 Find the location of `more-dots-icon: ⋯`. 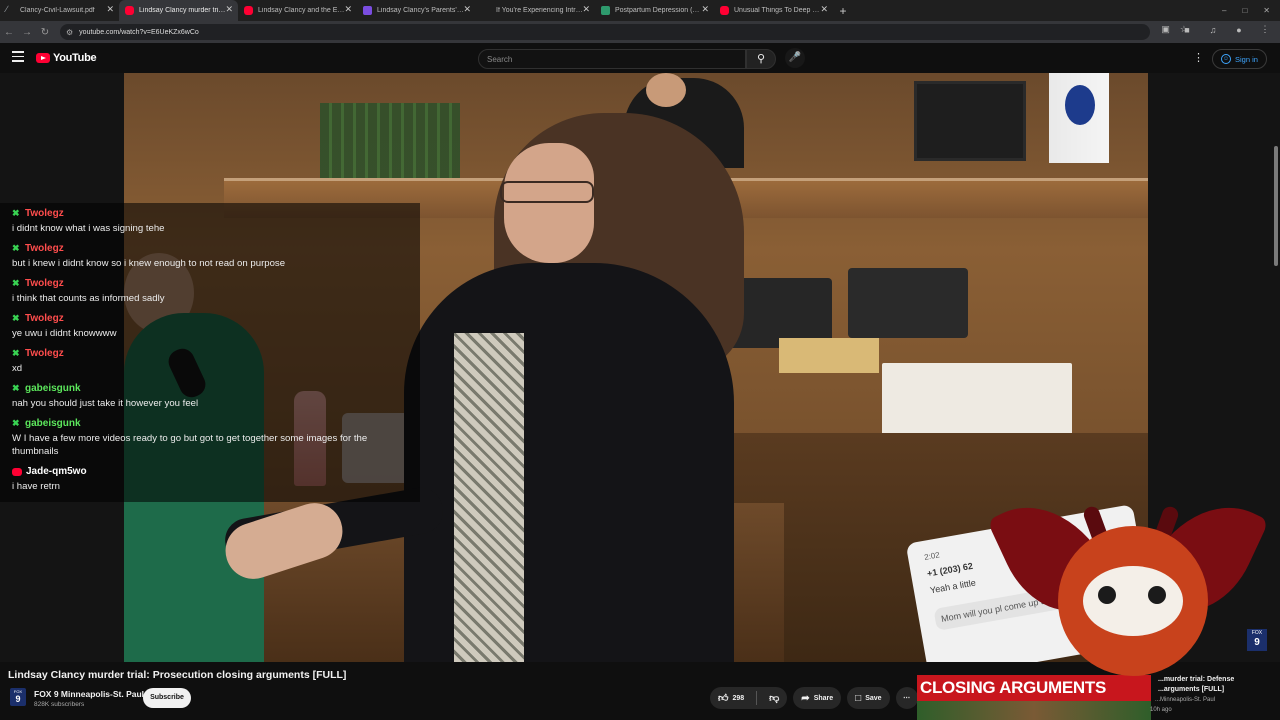

more-dots-icon: ⋯ is located at coordinates (907, 698).